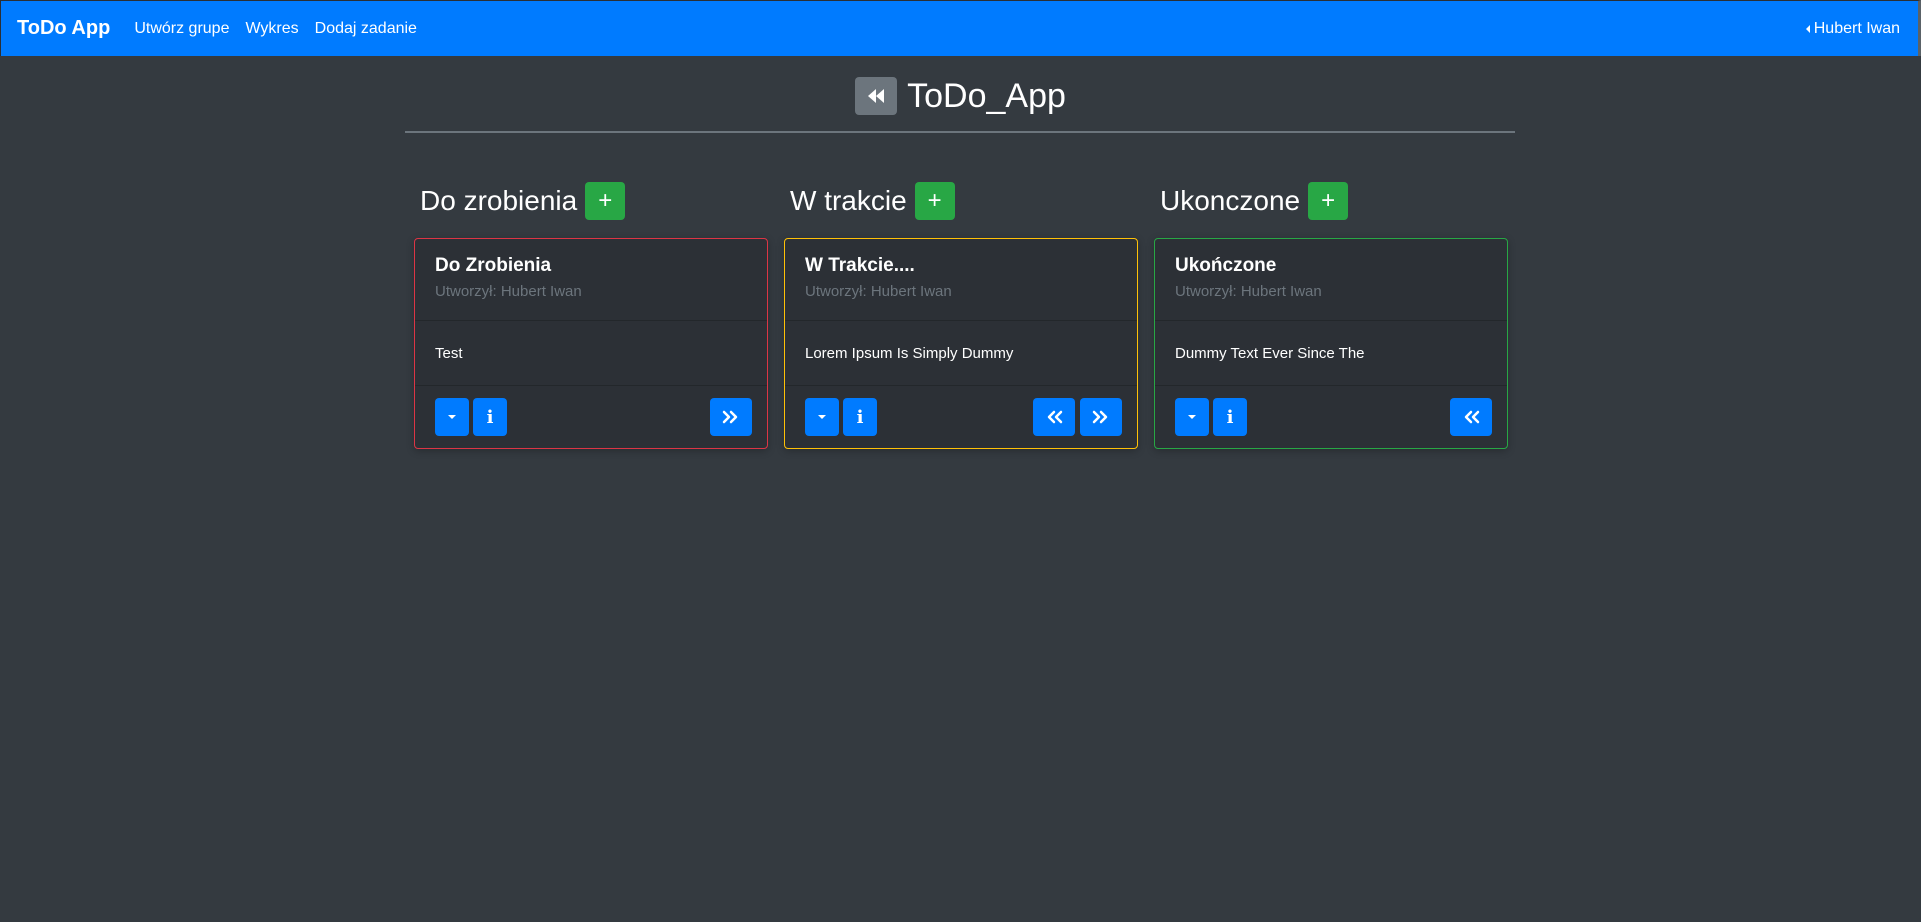 This screenshot has height=922, width=1921. Describe the element at coordinates (848, 200) in the screenshot. I see `column-title: W trakcie` at that location.